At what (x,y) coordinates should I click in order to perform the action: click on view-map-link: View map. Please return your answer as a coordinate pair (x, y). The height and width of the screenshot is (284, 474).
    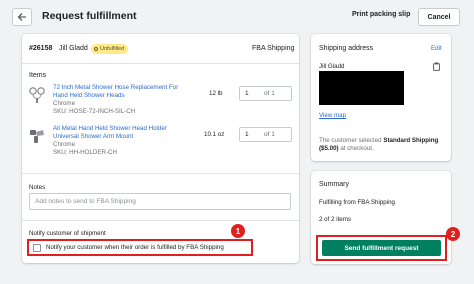
    Looking at the image, I should click on (332, 115).